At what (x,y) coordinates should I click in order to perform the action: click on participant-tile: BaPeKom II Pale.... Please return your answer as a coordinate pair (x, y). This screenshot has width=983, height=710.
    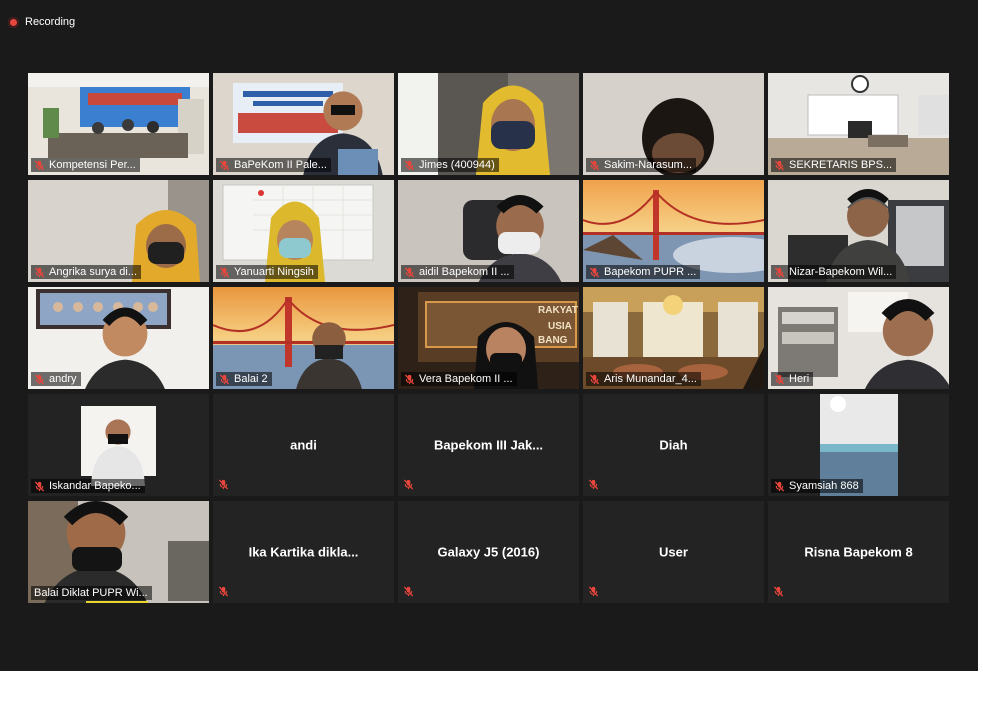
    Looking at the image, I should click on (303, 124).